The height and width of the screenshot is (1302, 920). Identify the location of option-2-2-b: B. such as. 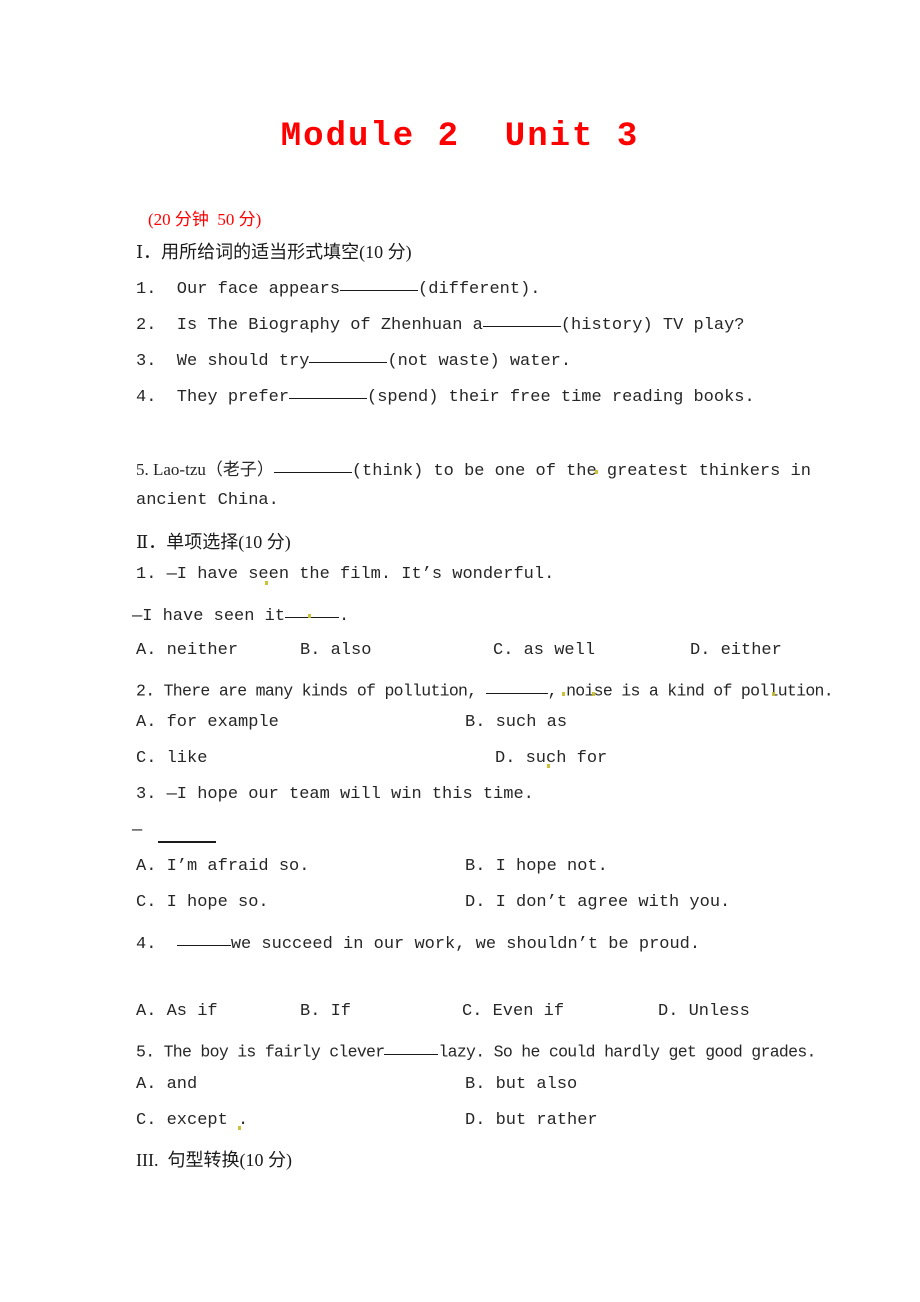
(516, 722).